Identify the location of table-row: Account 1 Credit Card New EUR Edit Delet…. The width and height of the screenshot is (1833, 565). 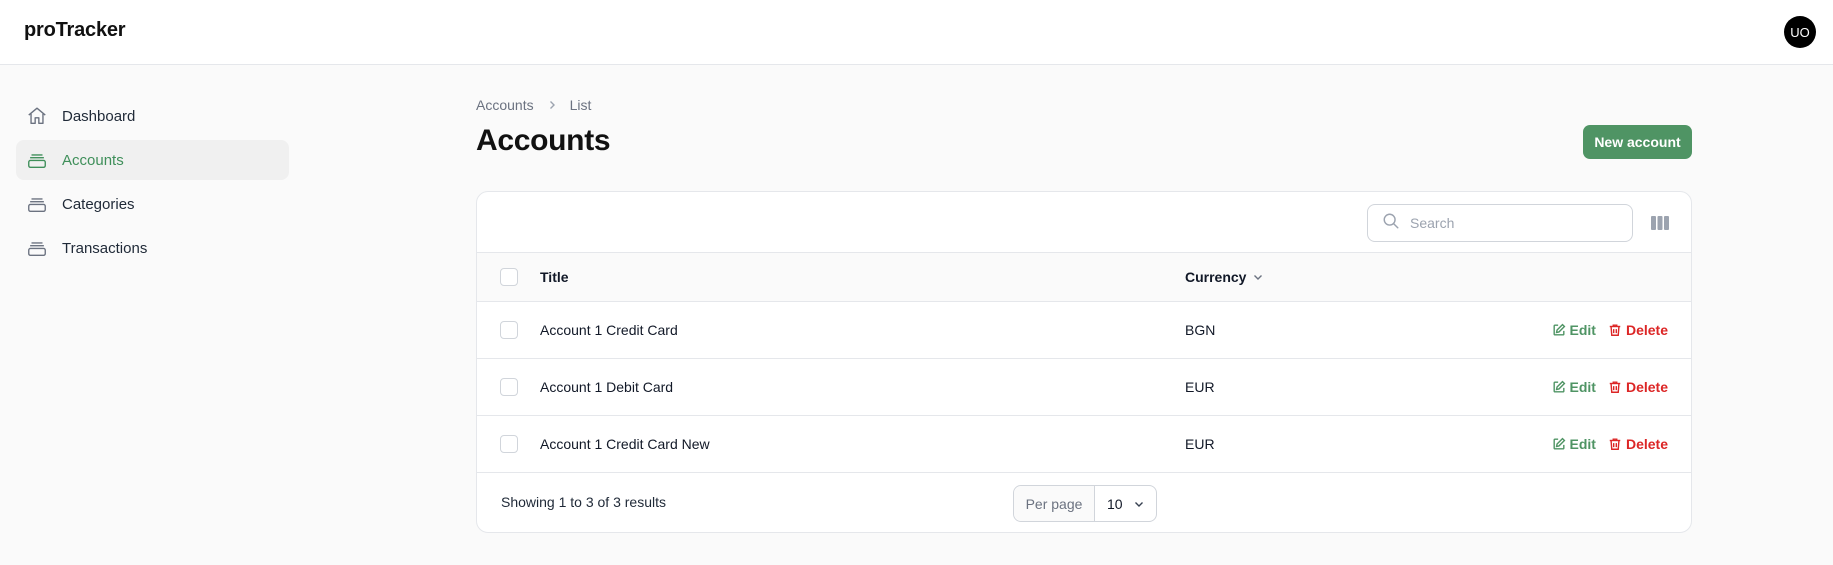
(1084, 444).